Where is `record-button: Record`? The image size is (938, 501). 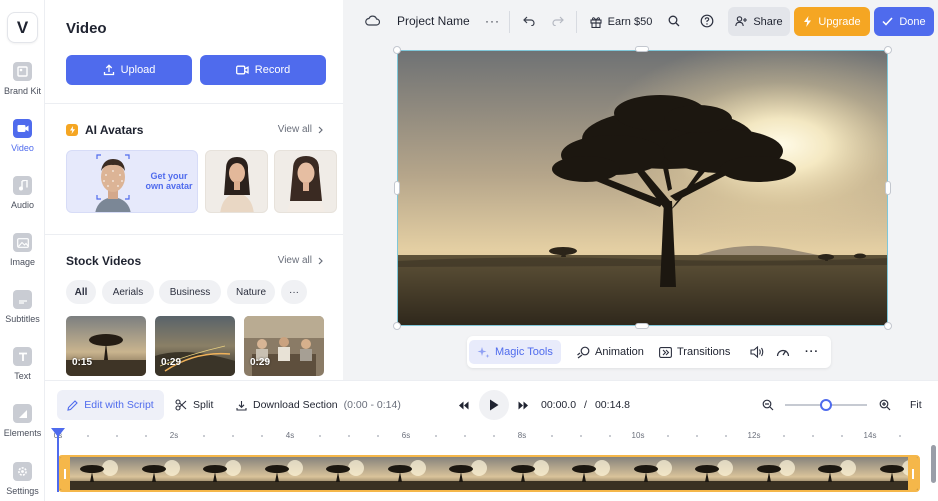
record-button: Record is located at coordinates (263, 70).